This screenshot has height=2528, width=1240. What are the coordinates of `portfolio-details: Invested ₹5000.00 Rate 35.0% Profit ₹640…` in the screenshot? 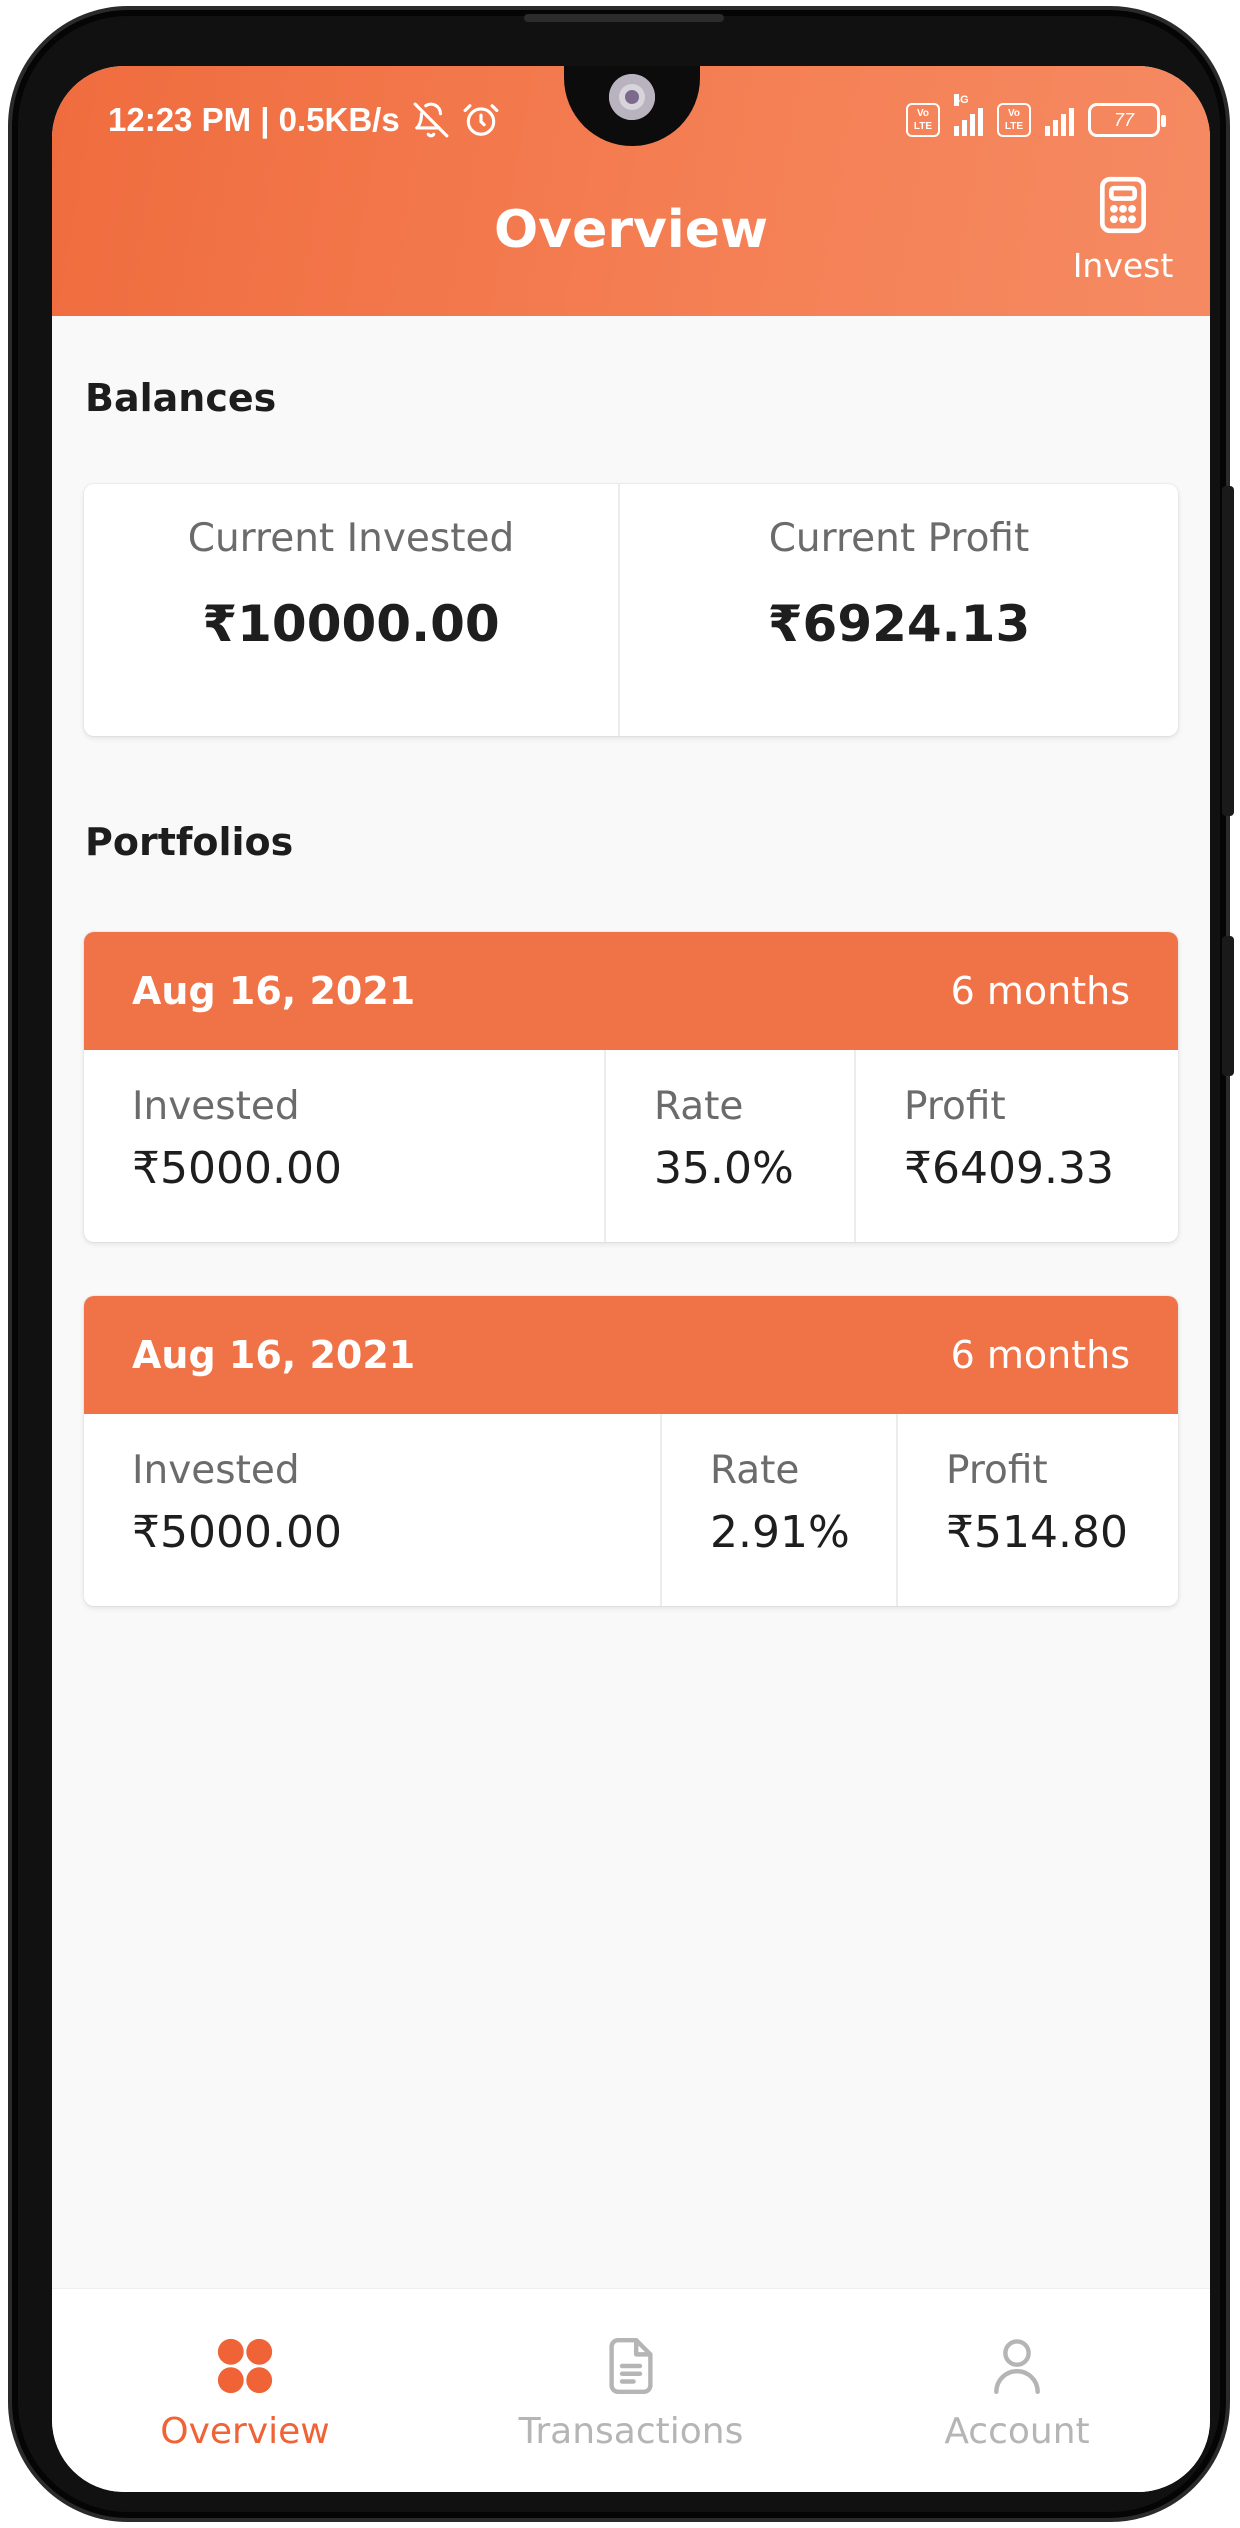 It's located at (631, 1146).